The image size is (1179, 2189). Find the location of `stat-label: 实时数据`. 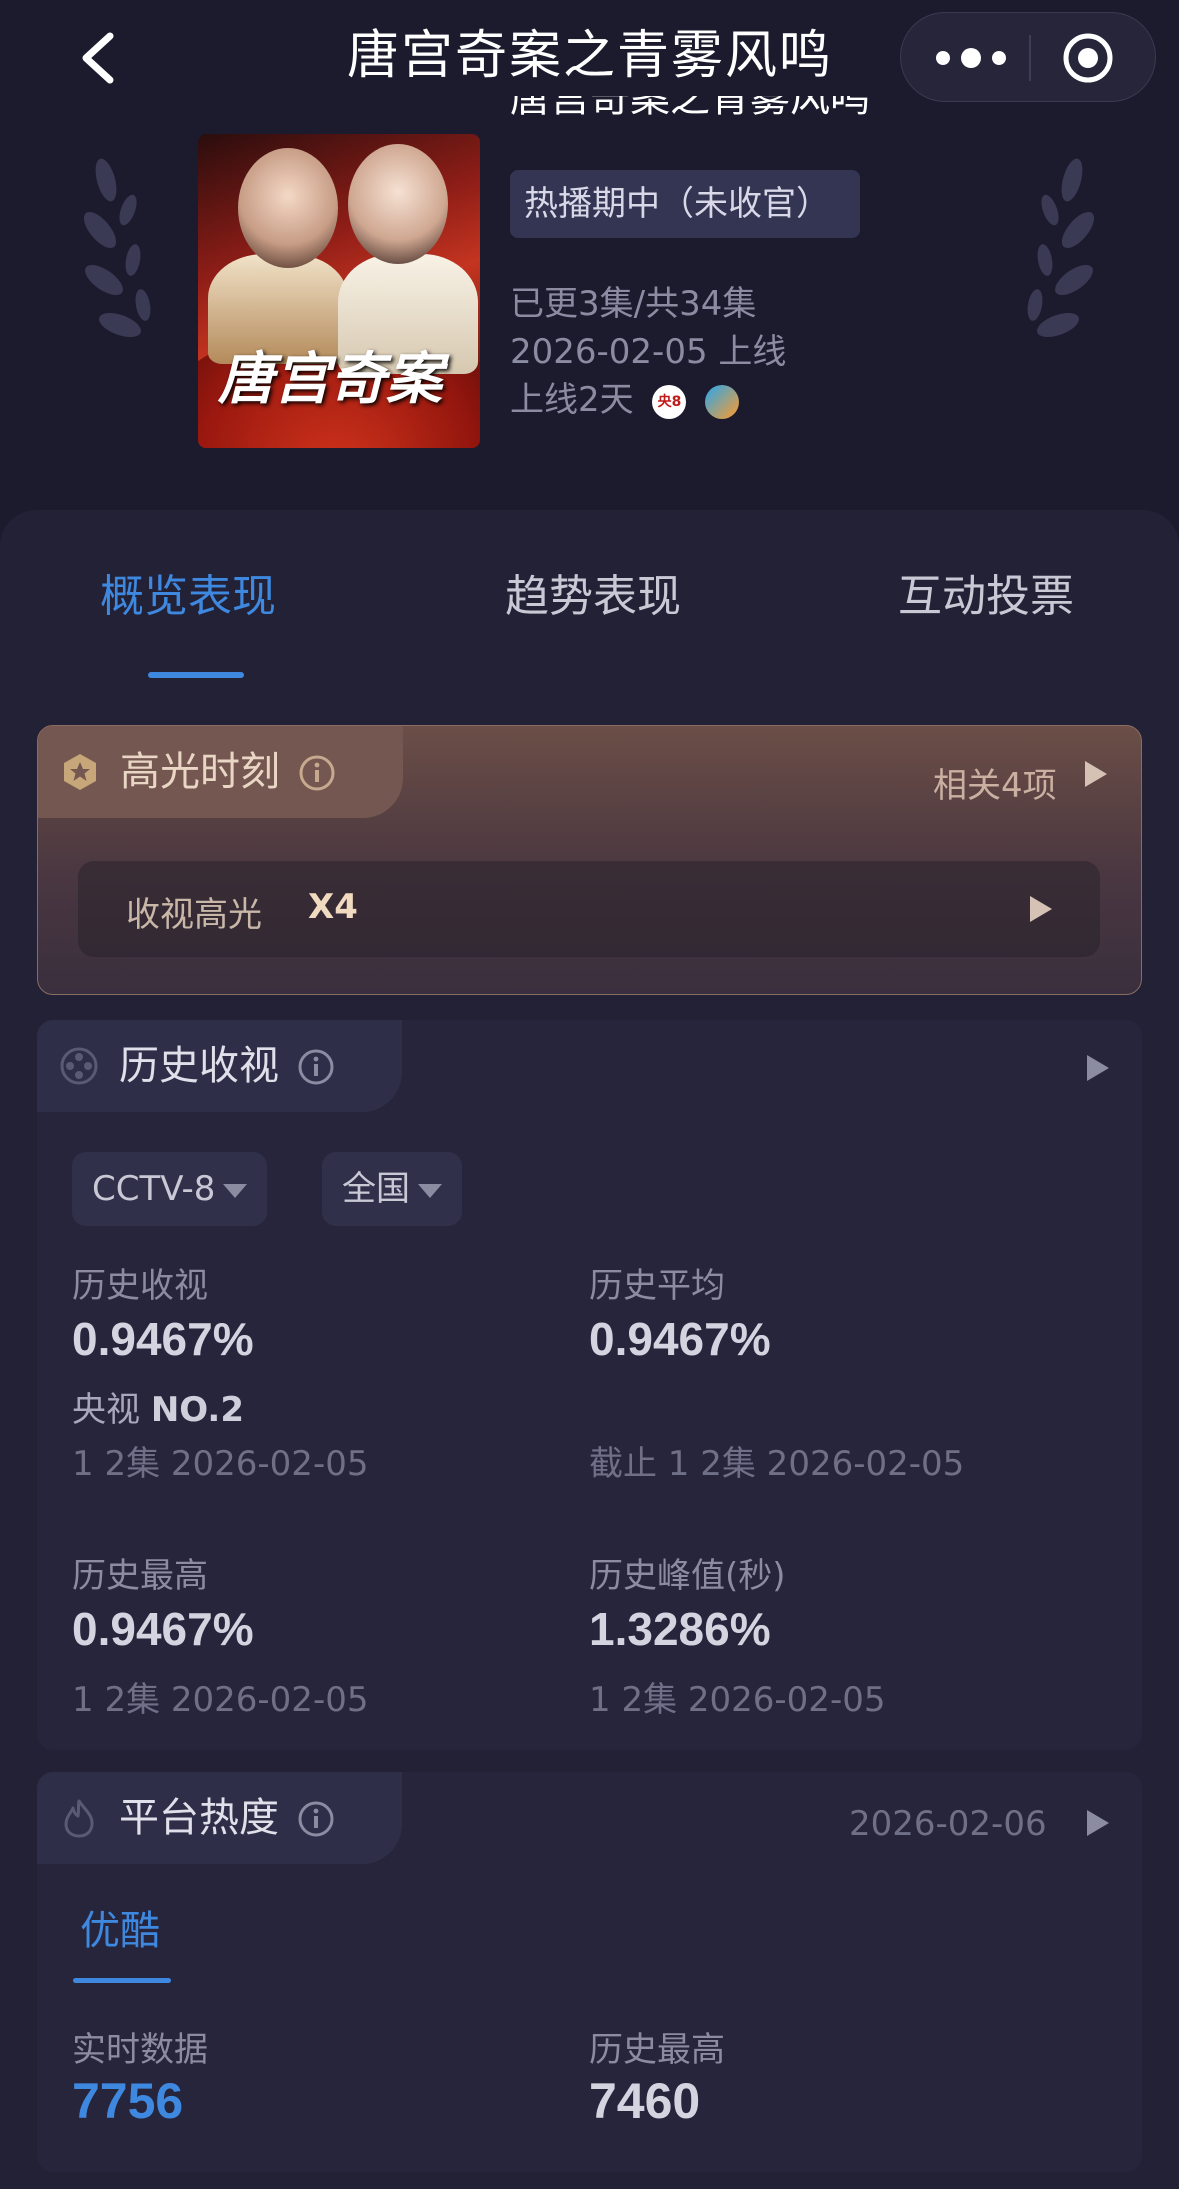

stat-label: 实时数据 is located at coordinates (140, 2050).